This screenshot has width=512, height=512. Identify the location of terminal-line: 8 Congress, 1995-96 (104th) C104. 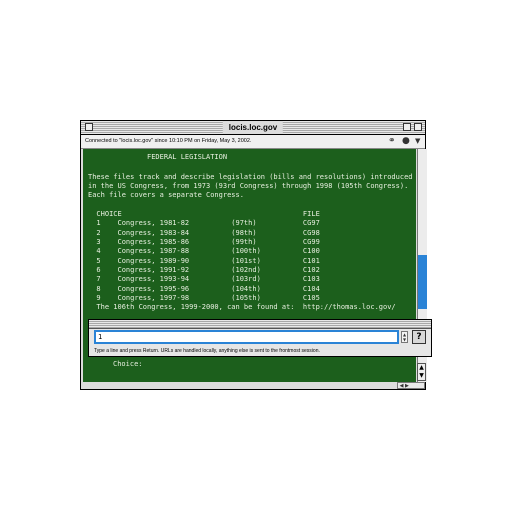
(204, 289).